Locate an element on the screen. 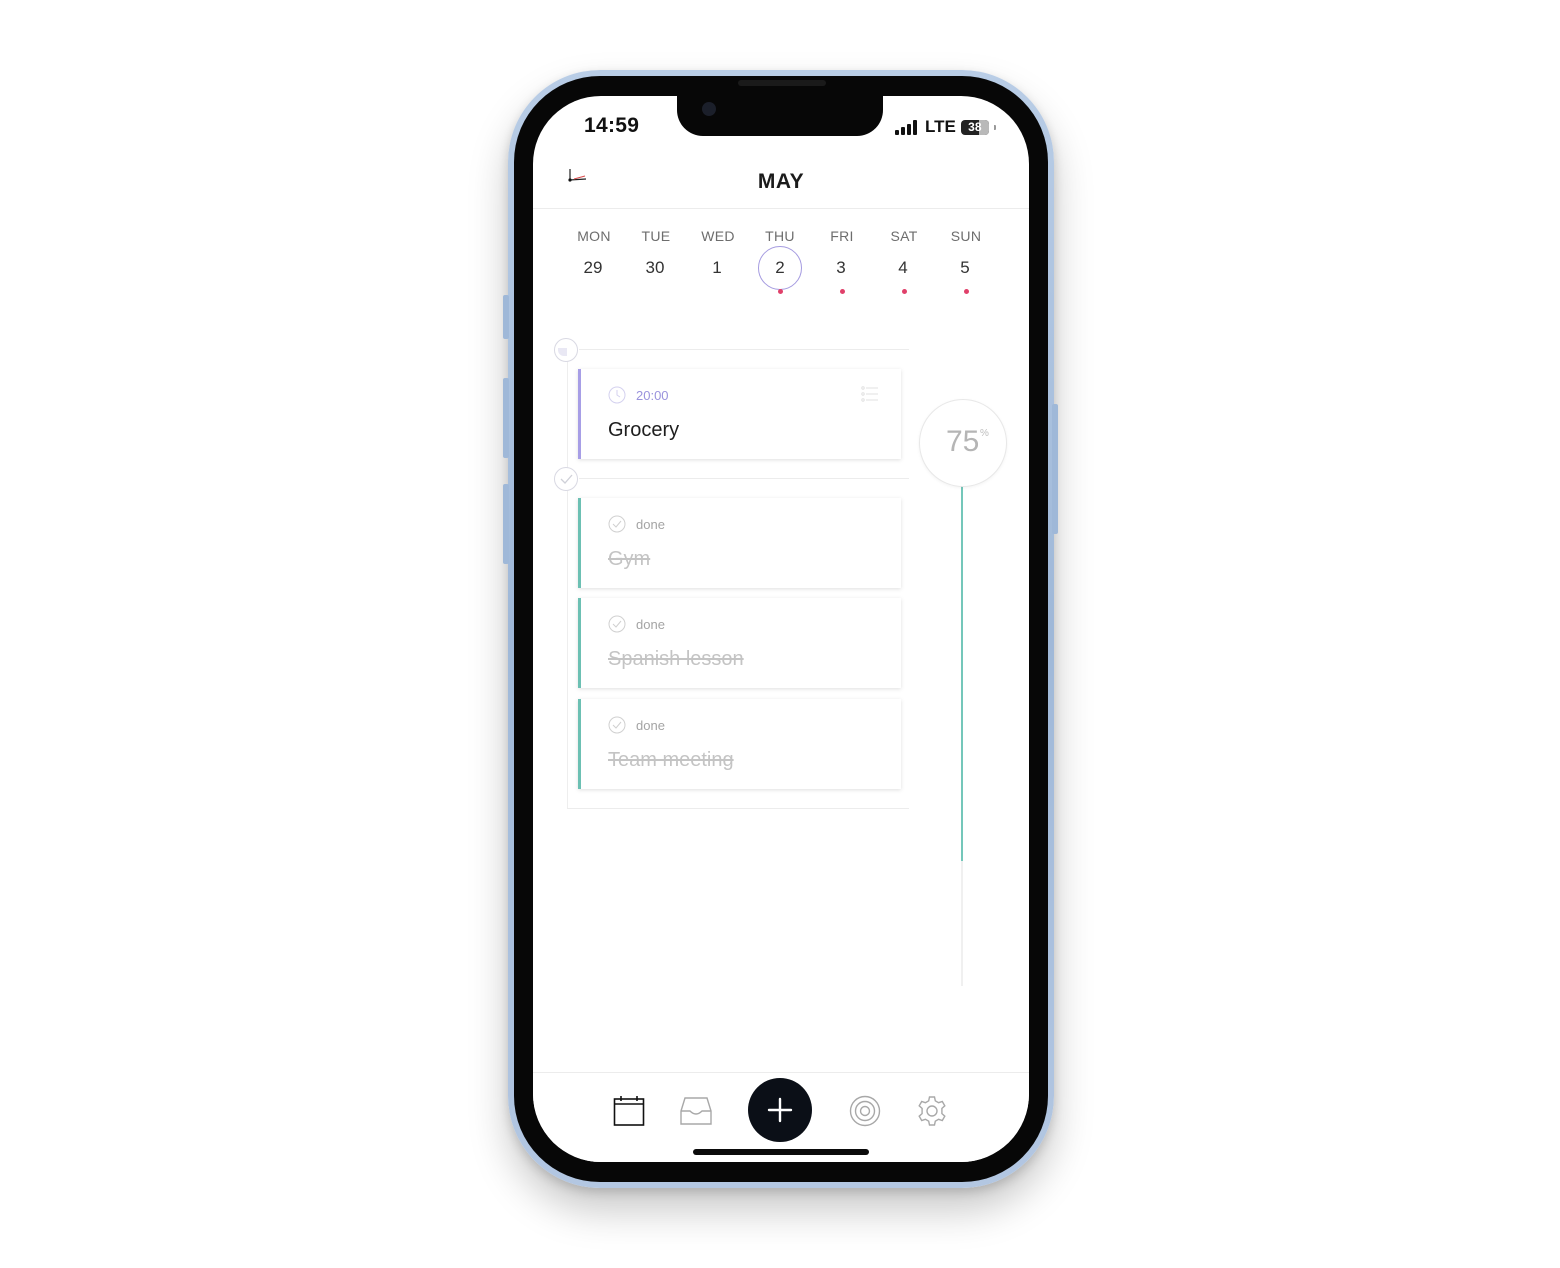 This screenshot has height=1268, width=1560. task-card-team-meeting: done Team meeting is located at coordinates (739, 744).